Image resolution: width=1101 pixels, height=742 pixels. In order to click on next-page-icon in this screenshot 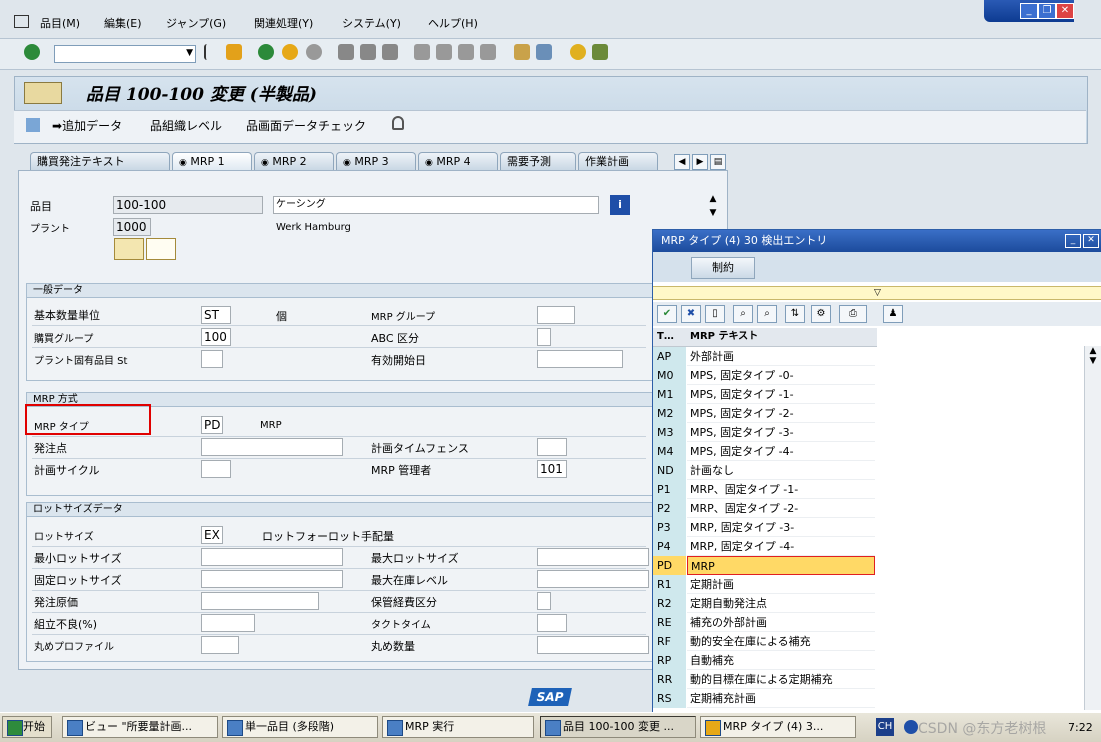, I will do `click(466, 52)`.